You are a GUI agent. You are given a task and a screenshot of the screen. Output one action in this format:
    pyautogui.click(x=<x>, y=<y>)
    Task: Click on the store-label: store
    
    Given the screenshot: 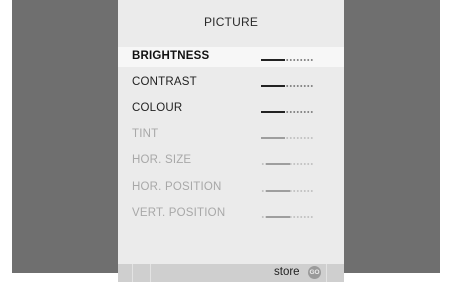 What is the action you would take?
    pyautogui.click(x=287, y=272)
    